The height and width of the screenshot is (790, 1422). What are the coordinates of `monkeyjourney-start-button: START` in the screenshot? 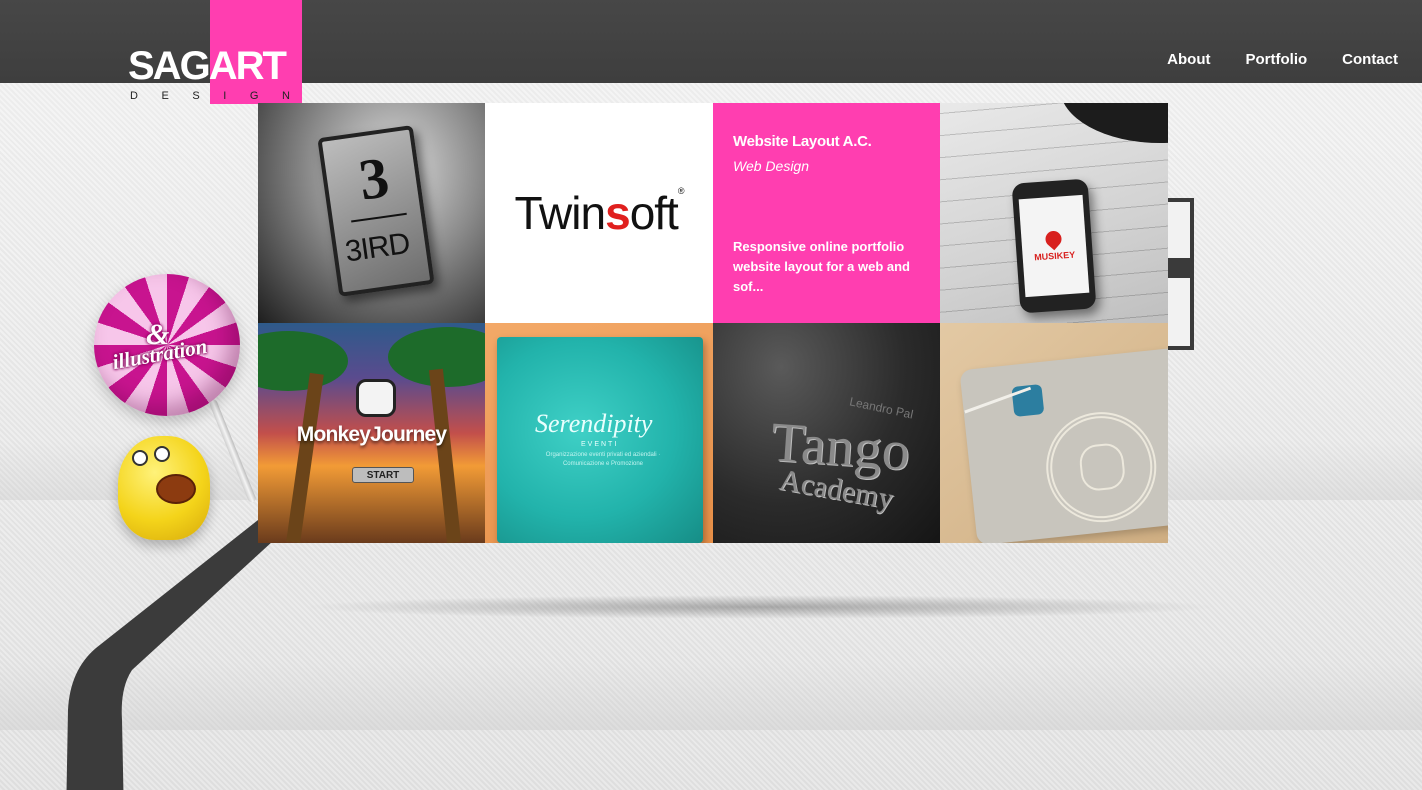 It's located at (383, 475).